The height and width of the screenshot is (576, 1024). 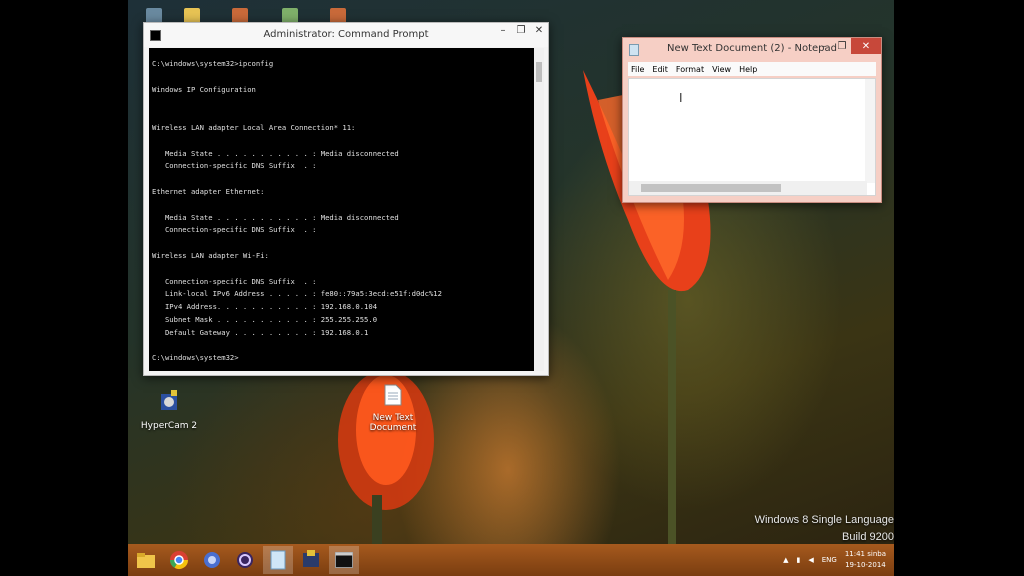 I want to click on file-explorer-icon, so click(x=146, y=560).